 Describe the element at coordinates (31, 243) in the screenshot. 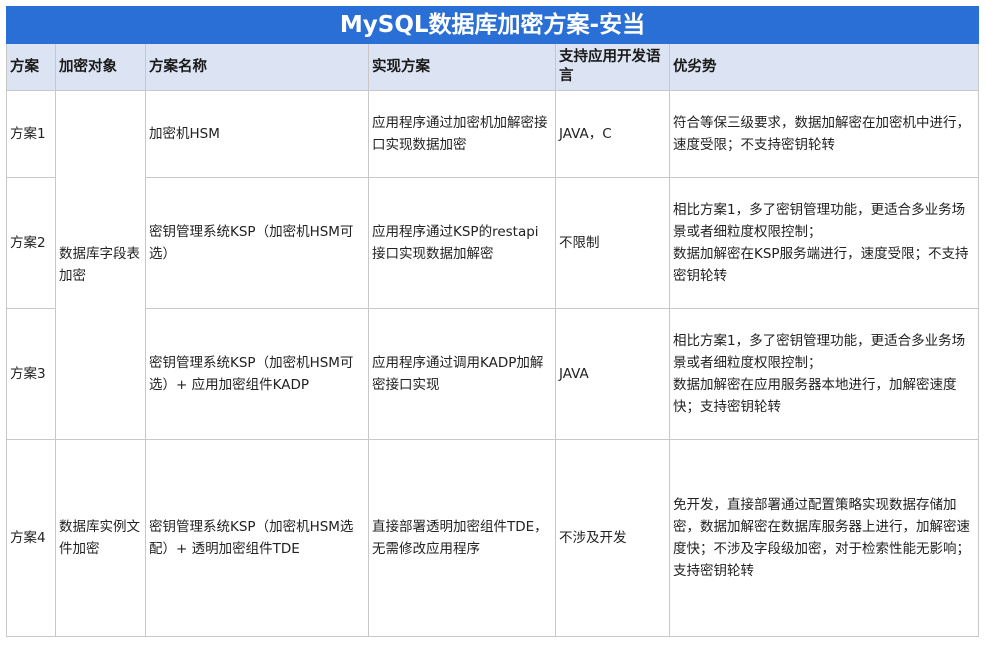

I see `plan-cell: 方案2` at that location.